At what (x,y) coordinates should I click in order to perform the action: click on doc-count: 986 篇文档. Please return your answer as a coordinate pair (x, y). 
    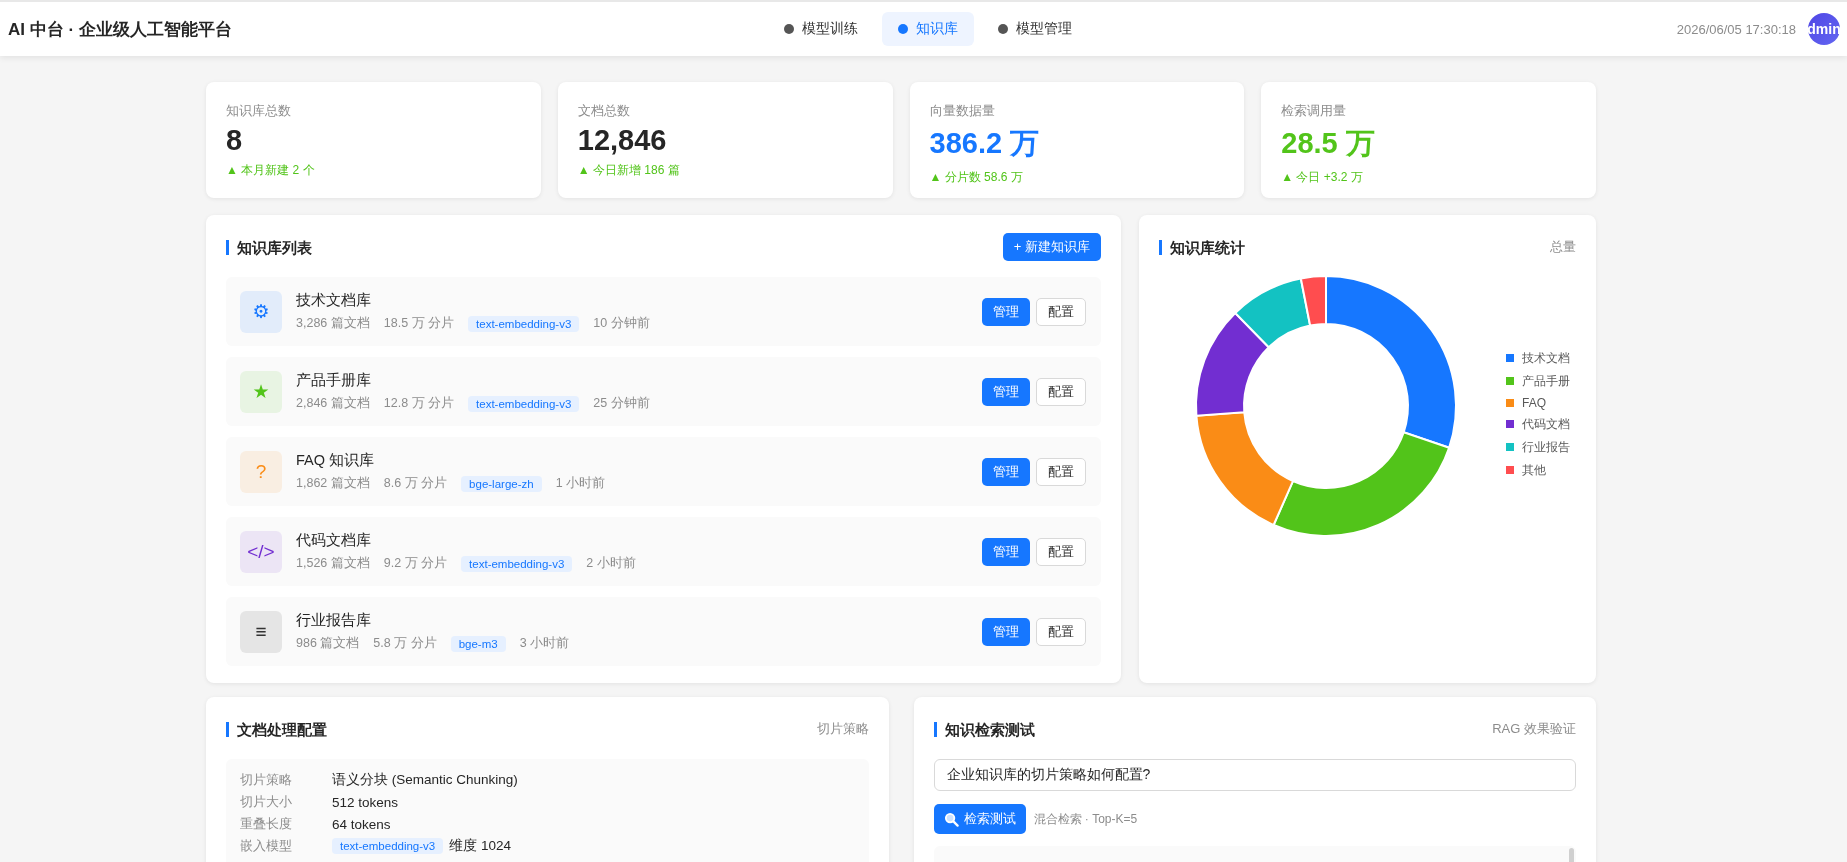
    Looking at the image, I should click on (328, 643).